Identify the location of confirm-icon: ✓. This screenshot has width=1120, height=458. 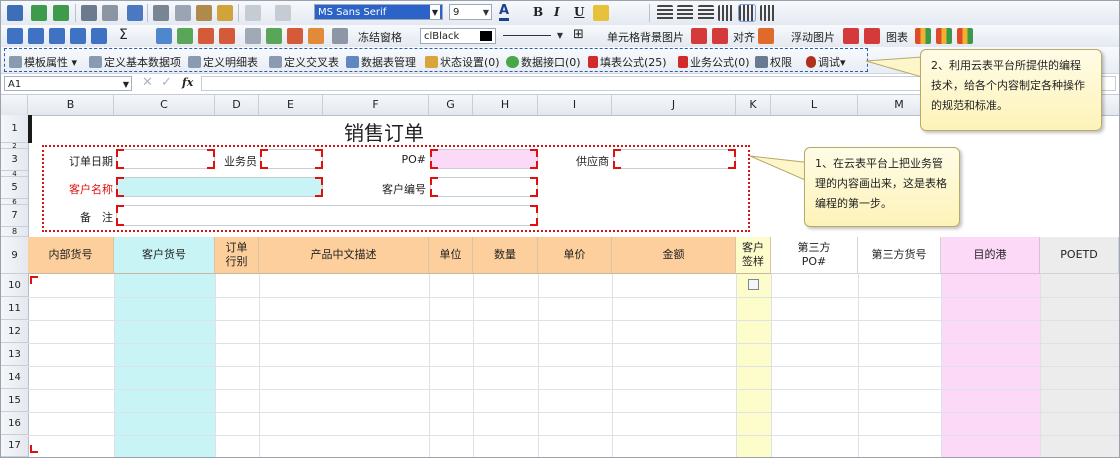
(166, 82).